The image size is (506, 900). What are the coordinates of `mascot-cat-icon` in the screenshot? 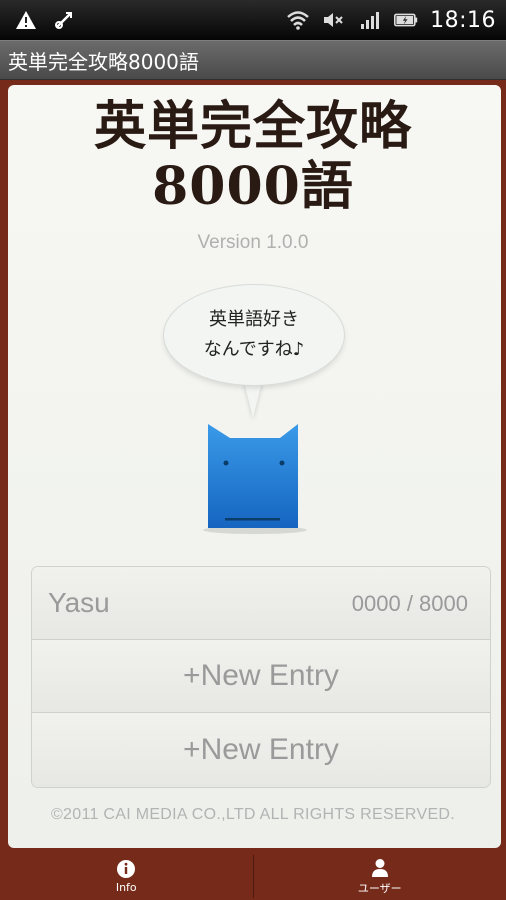 It's located at (255, 479).